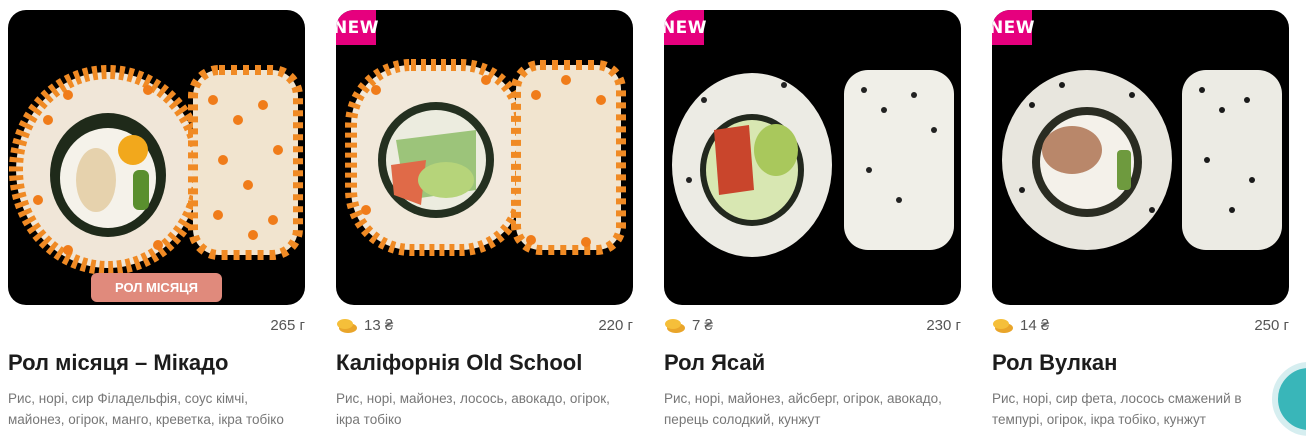 The width and height of the screenshot is (1306, 439). I want to click on bonus: 13 ₴, so click(364, 325).